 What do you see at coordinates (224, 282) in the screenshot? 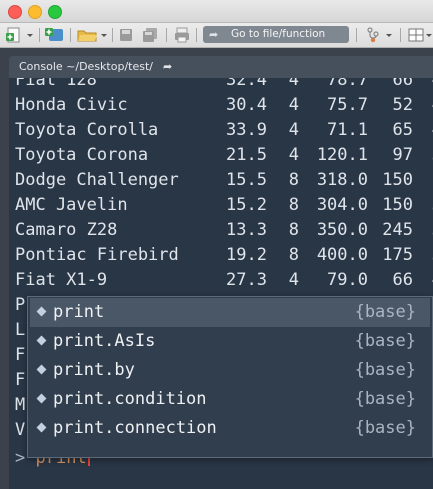
I see `table-row: Fiat X1-927.3479.0664` at bounding box center [224, 282].